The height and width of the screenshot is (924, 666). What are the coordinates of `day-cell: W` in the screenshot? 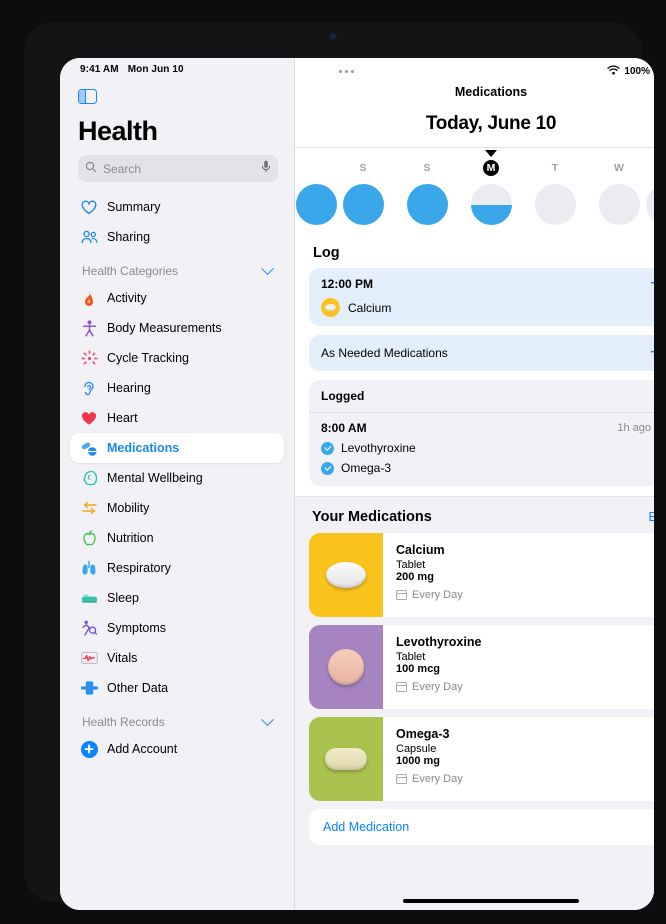 It's located at (619, 192).